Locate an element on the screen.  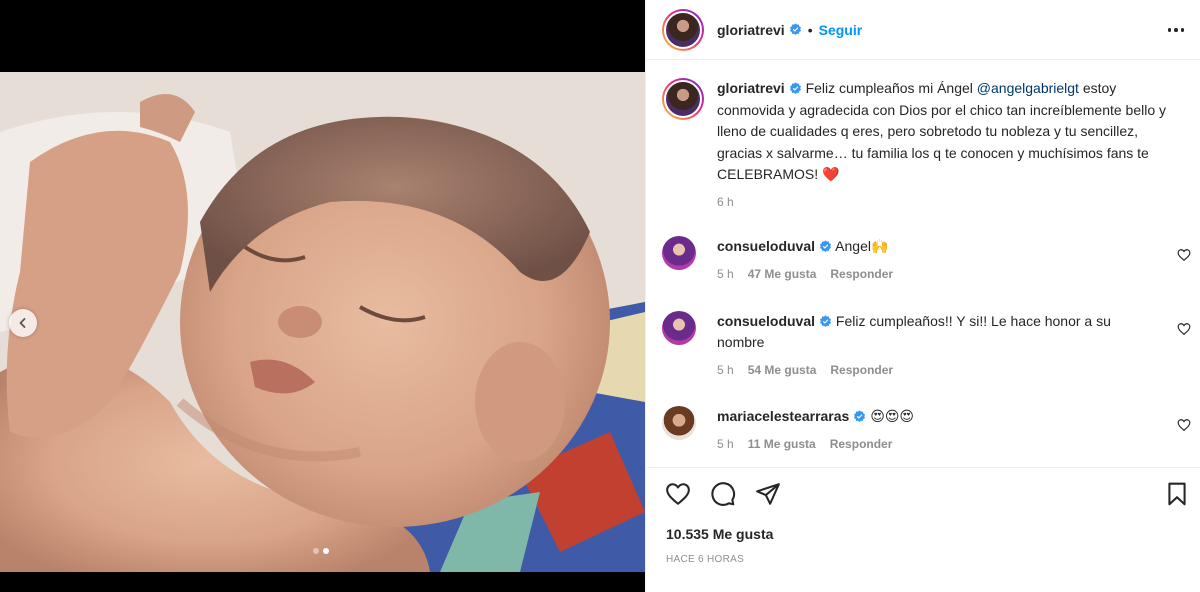
previous-slide-button is located at coordinates (23, 323).